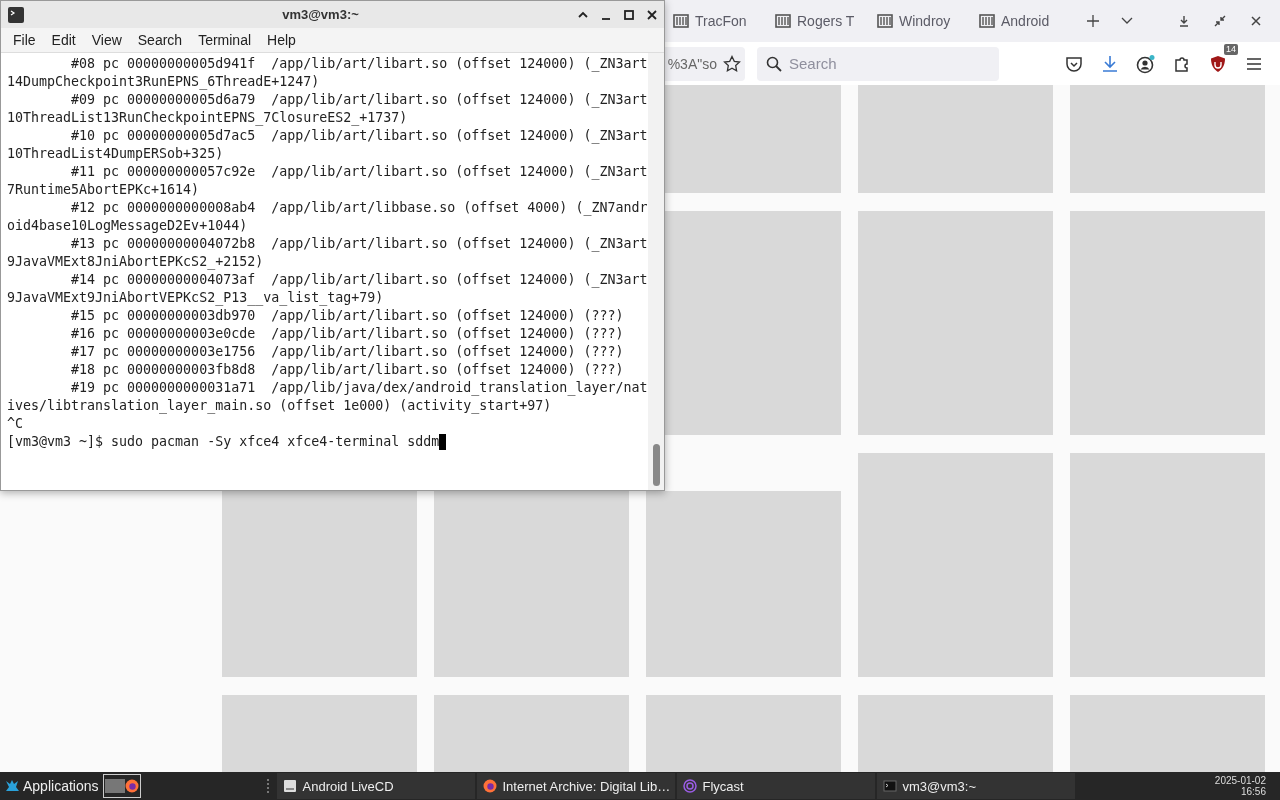 The image size is (1280, 800). I want to click on applications-menu: Applications, so click(51, 786).